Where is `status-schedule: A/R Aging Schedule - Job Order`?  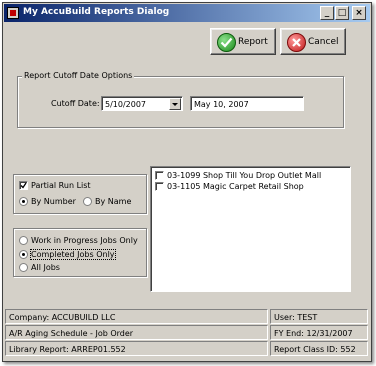 status-schedule: A/R Aging Schedule - Job Order is located at coordinates (136, 332).